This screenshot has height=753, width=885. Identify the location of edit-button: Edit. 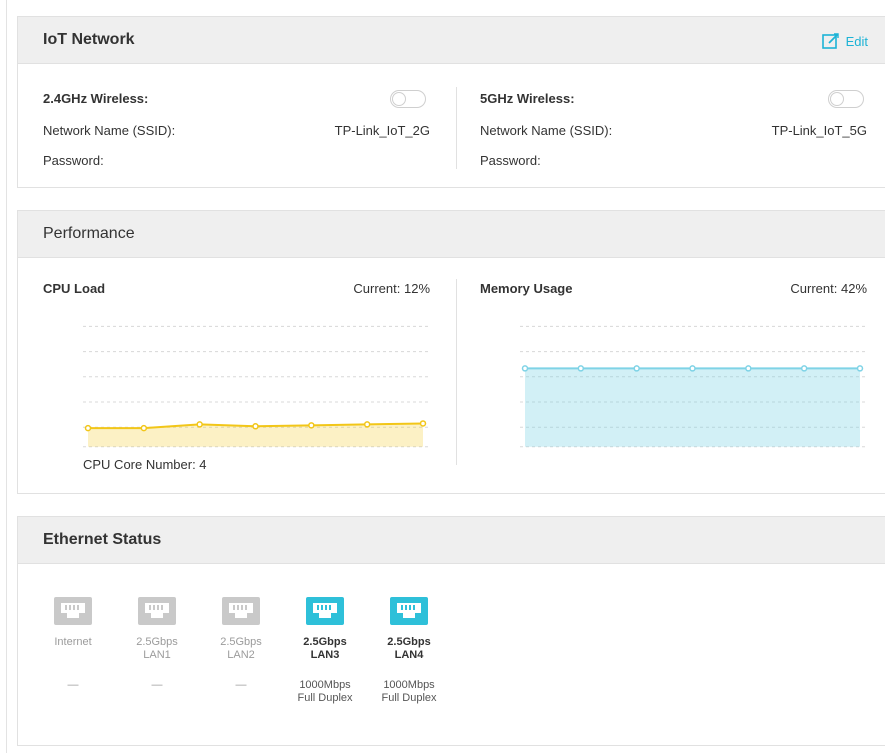
(844, 41).